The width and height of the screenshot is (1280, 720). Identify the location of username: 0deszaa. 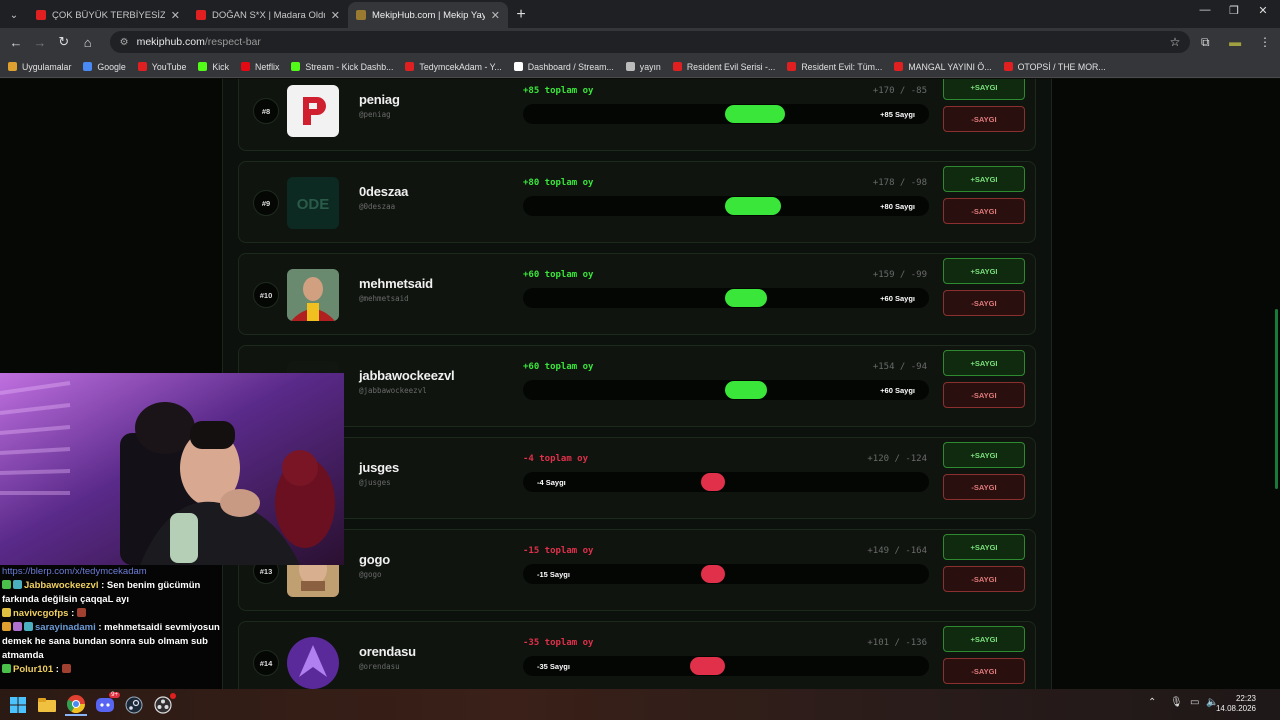
(383, 191).